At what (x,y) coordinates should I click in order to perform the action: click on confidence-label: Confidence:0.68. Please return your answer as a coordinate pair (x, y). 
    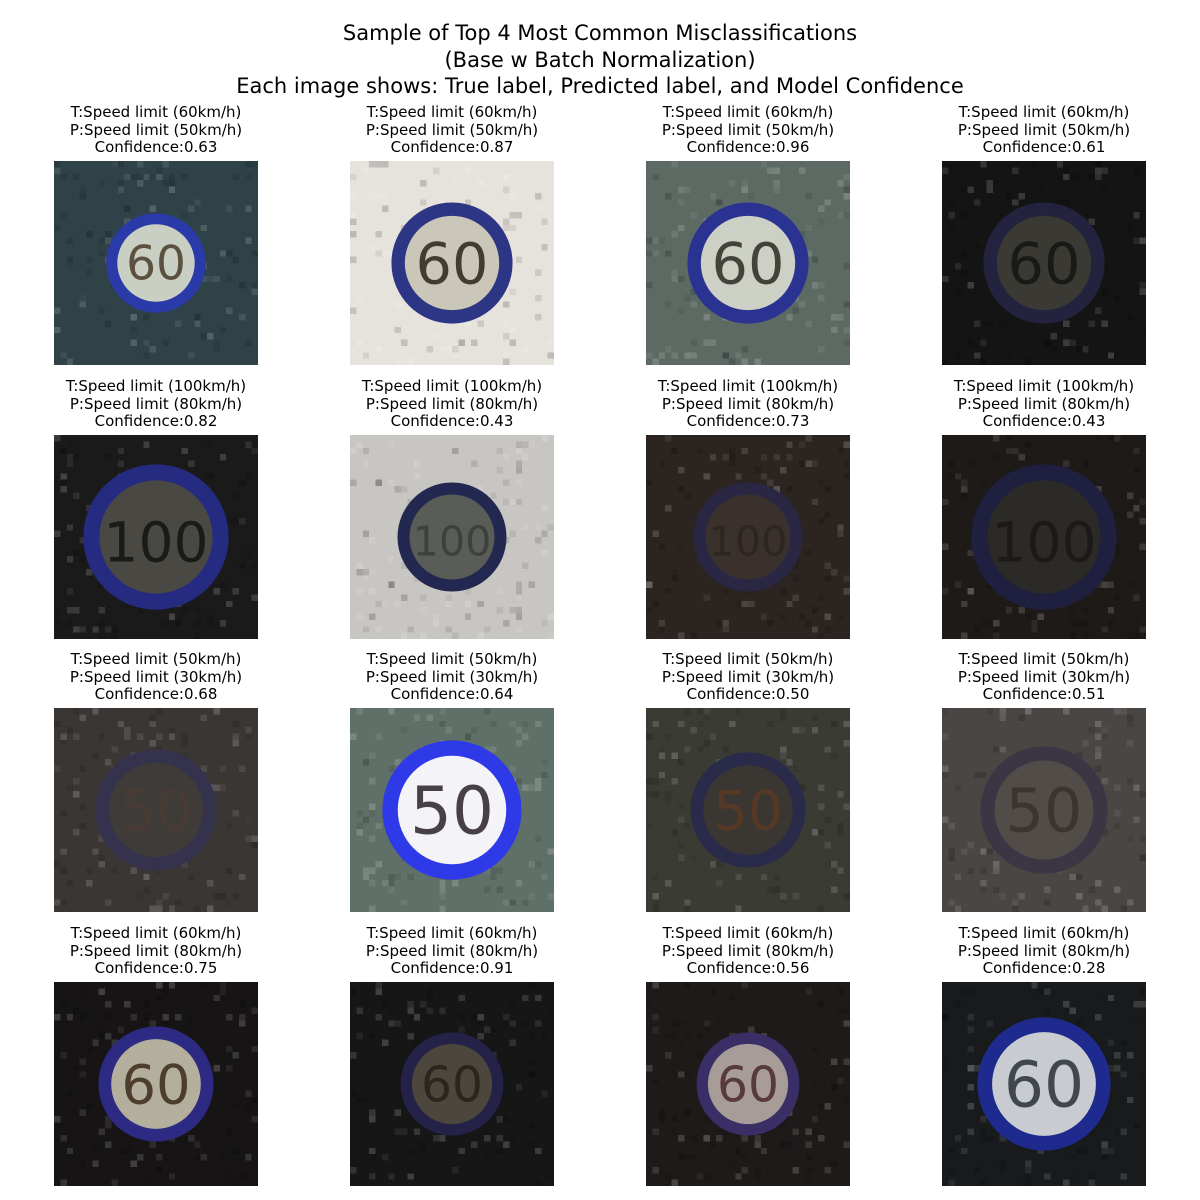
    Looking at the image, I should click on (156, 694).